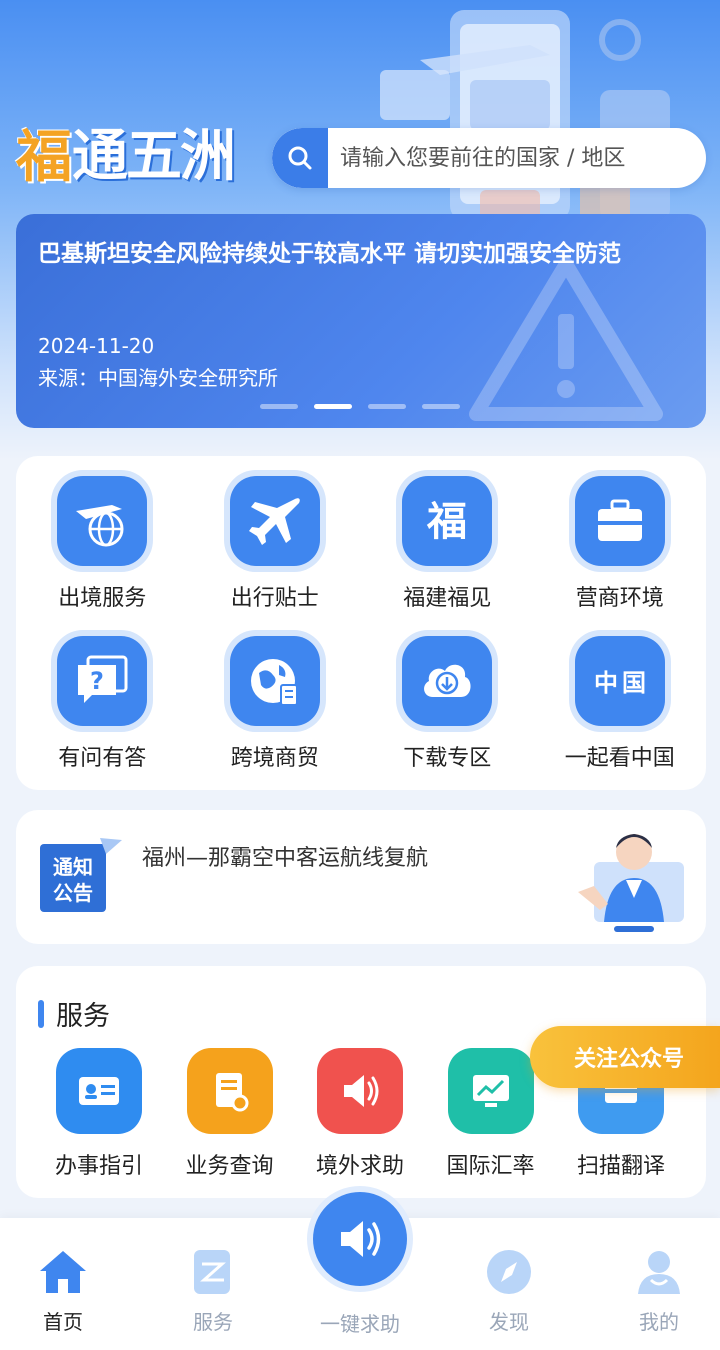  What do you see at coordinates (83, 1016) in the screenshot?
I see `services-title-text: 服务` at bounding box center [83, 1016].